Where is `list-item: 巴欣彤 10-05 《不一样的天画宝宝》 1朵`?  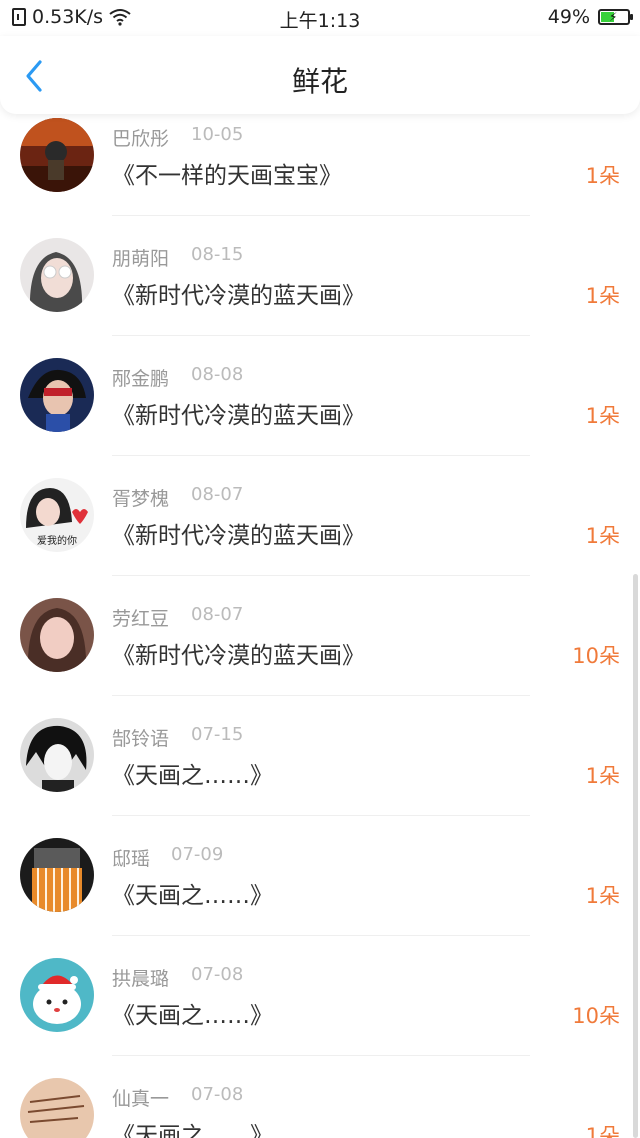
list-item: 巴欣彤 10-05 《不一样的天画宝宝》 1朵 is located at coordinates (320, 156).